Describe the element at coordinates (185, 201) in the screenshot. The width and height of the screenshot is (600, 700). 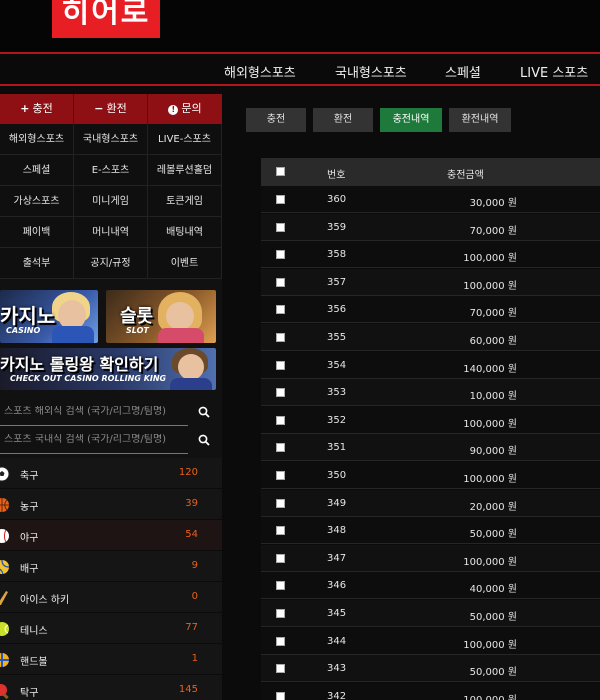
I see `menu-token-game: 토큰게임` at that location.